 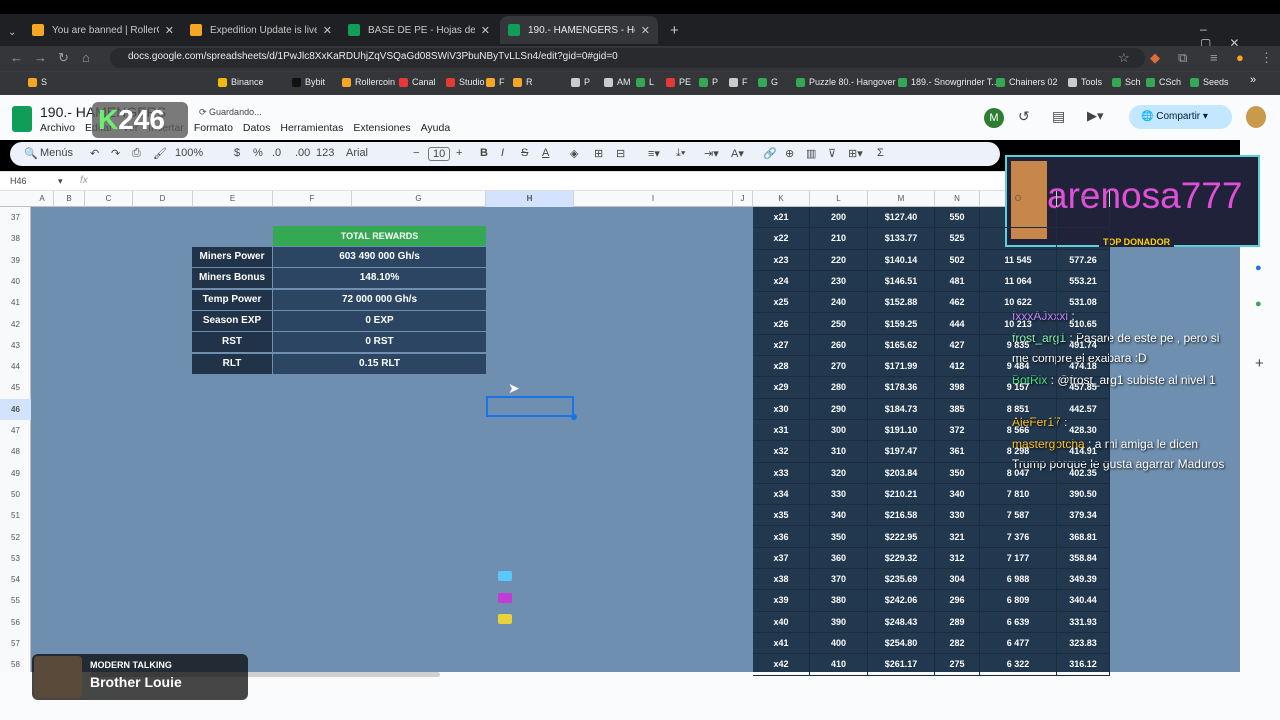 What do you see at coordinates (439, 154) in the screenshot?
I see `font-size-input: 10` at bounding box center [439, 154].